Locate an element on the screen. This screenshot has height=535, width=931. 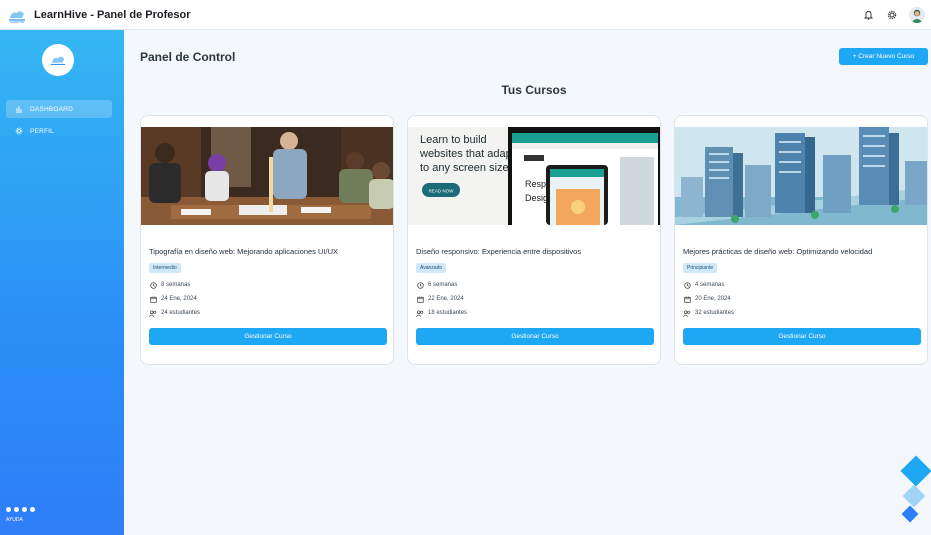
app-title: LearnHive - Panel de Profesor is located at coordinates (112, 14).